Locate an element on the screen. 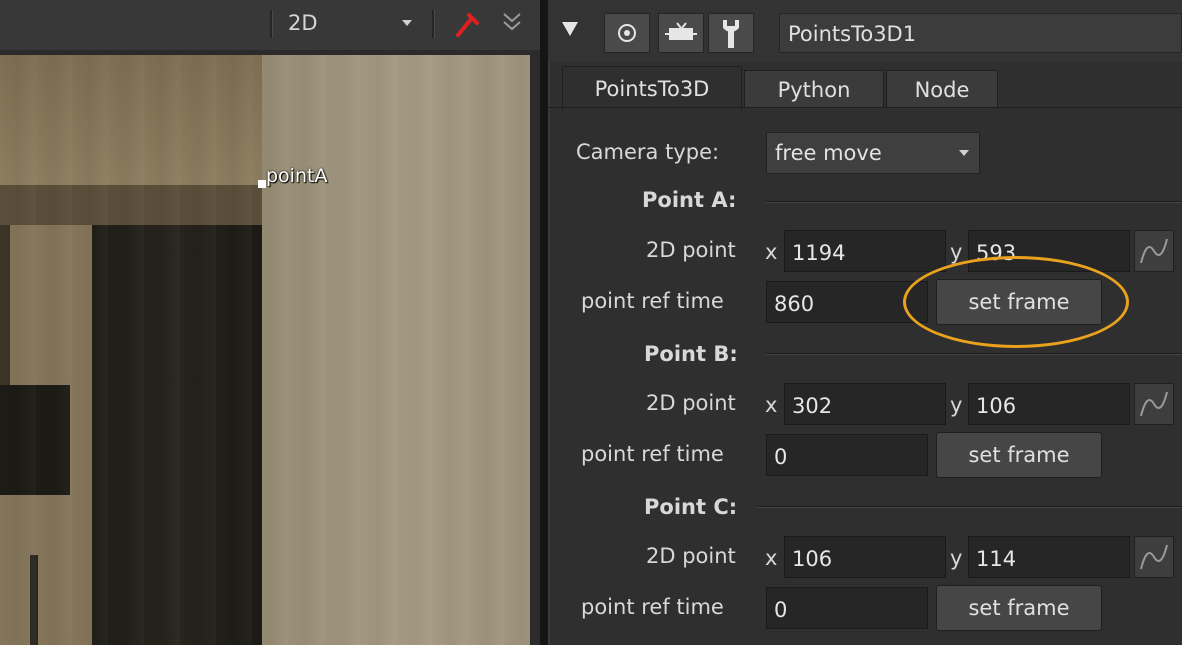 This screenshot has width=1182, height=645. point-a-handle is located at coordinates (262, 184).